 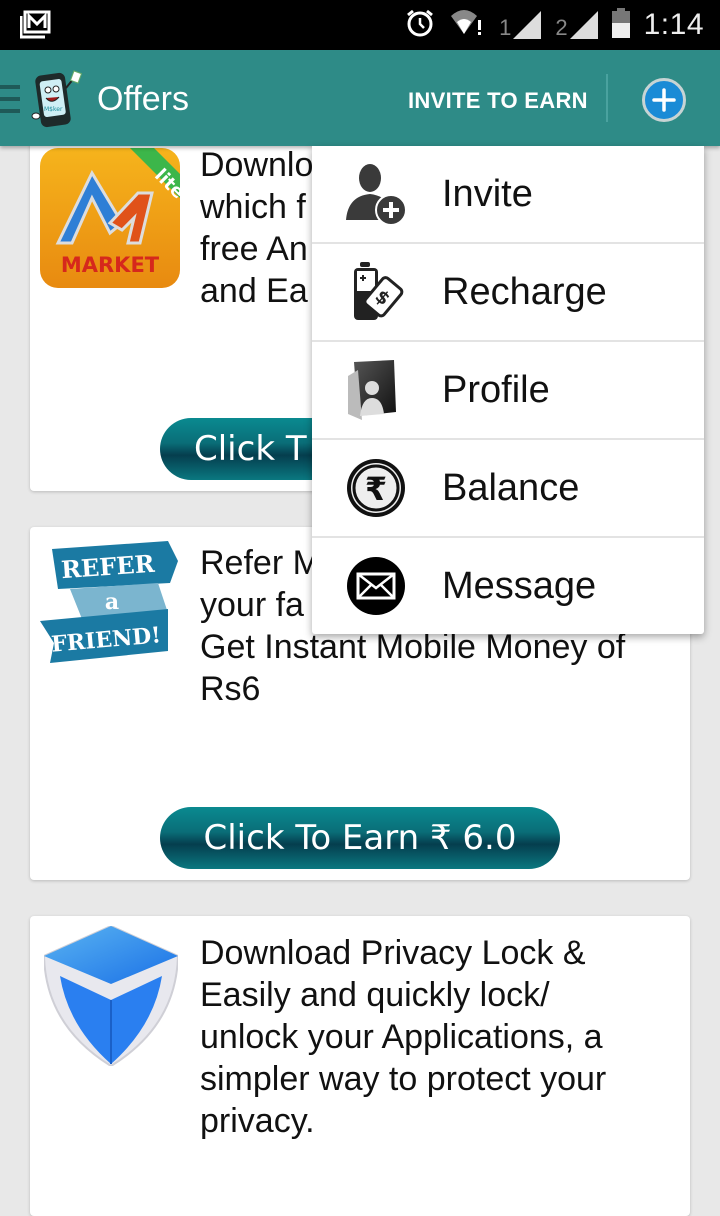 What do you see at coordinates (53, 109) in the screenshot?
I see `svg-text: M$ker` at bounding box center [53, 109].